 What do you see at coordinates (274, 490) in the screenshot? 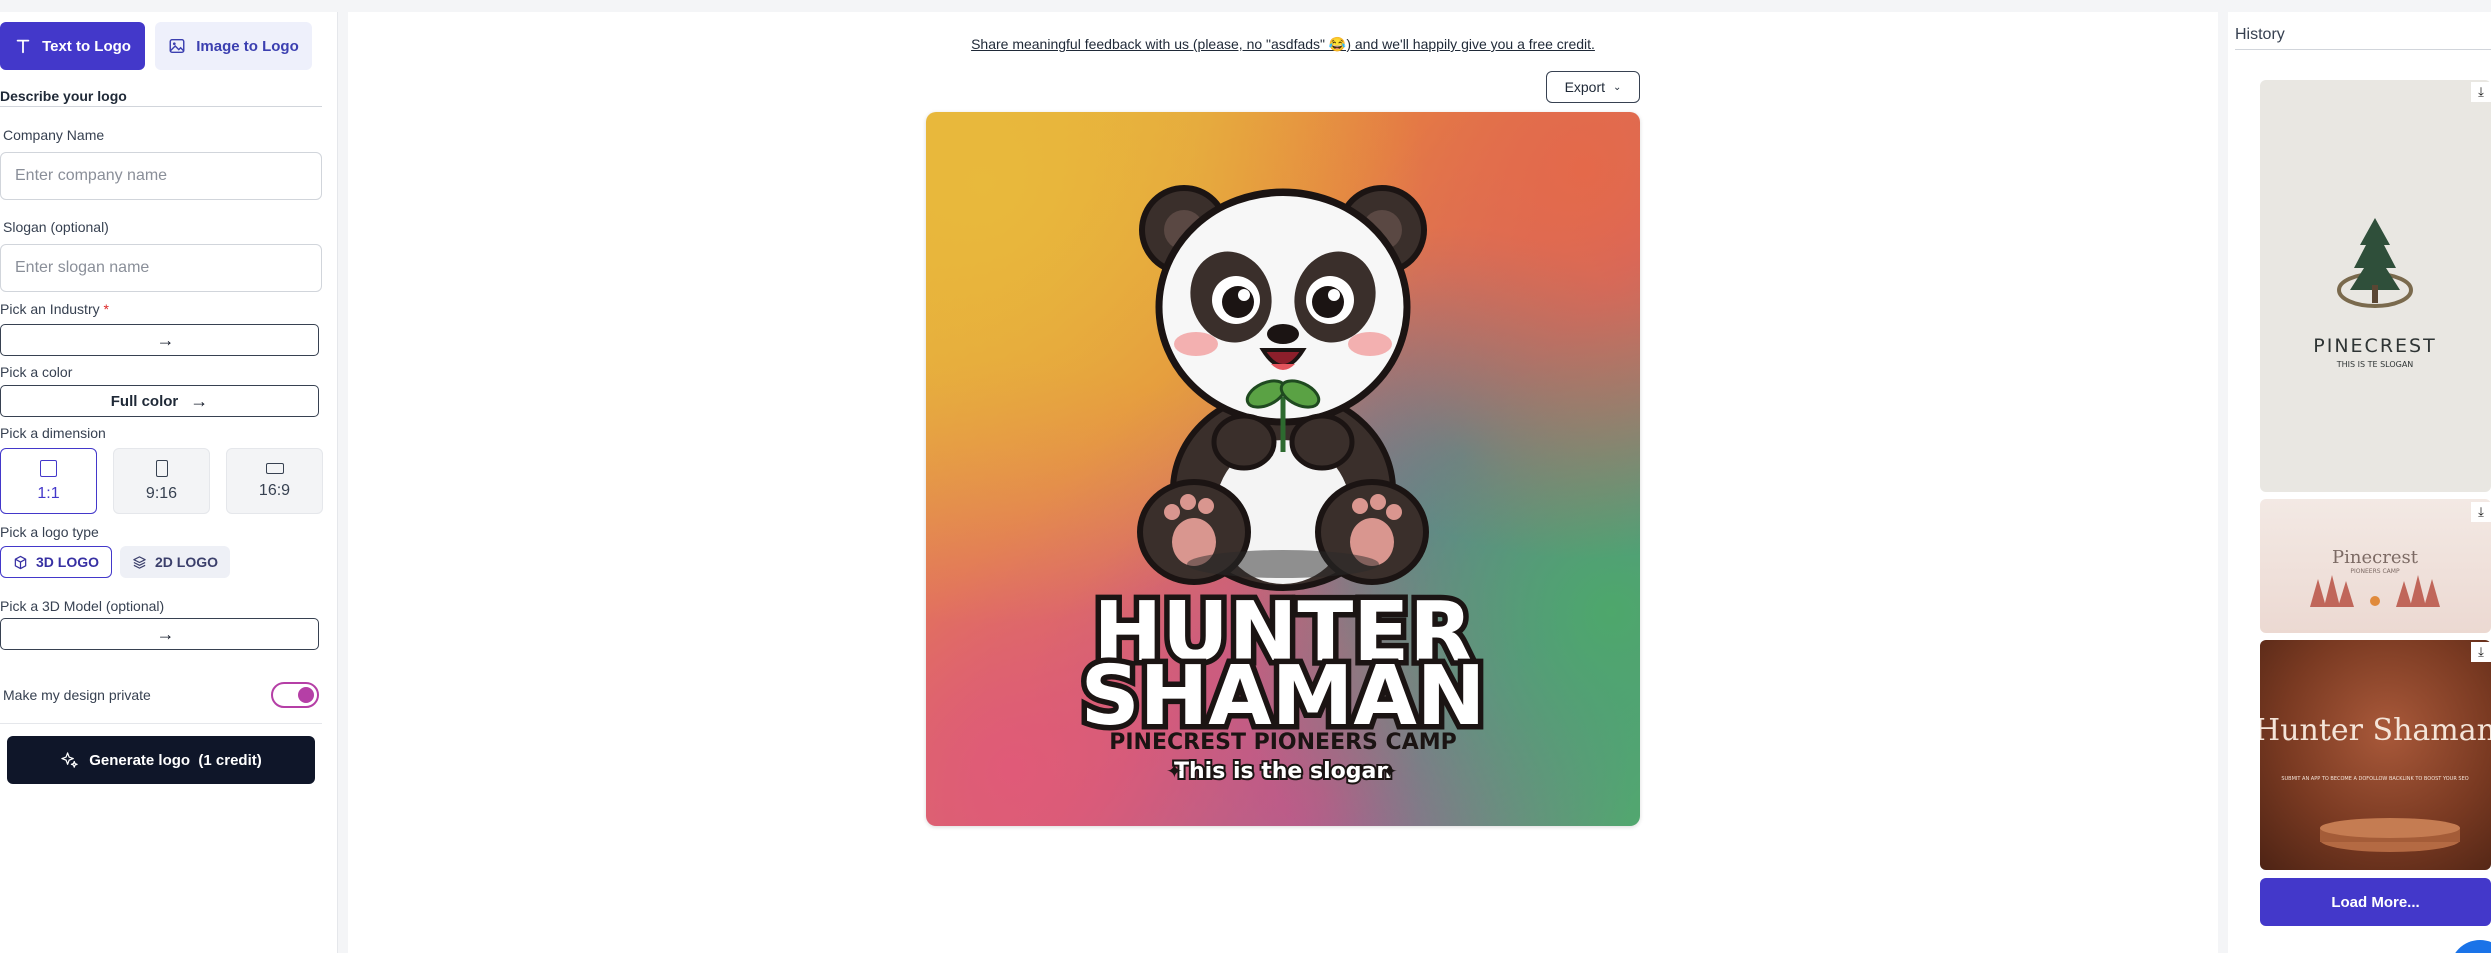
I see `dimension-label-text: 16:9` at bounding box center [274, 490].